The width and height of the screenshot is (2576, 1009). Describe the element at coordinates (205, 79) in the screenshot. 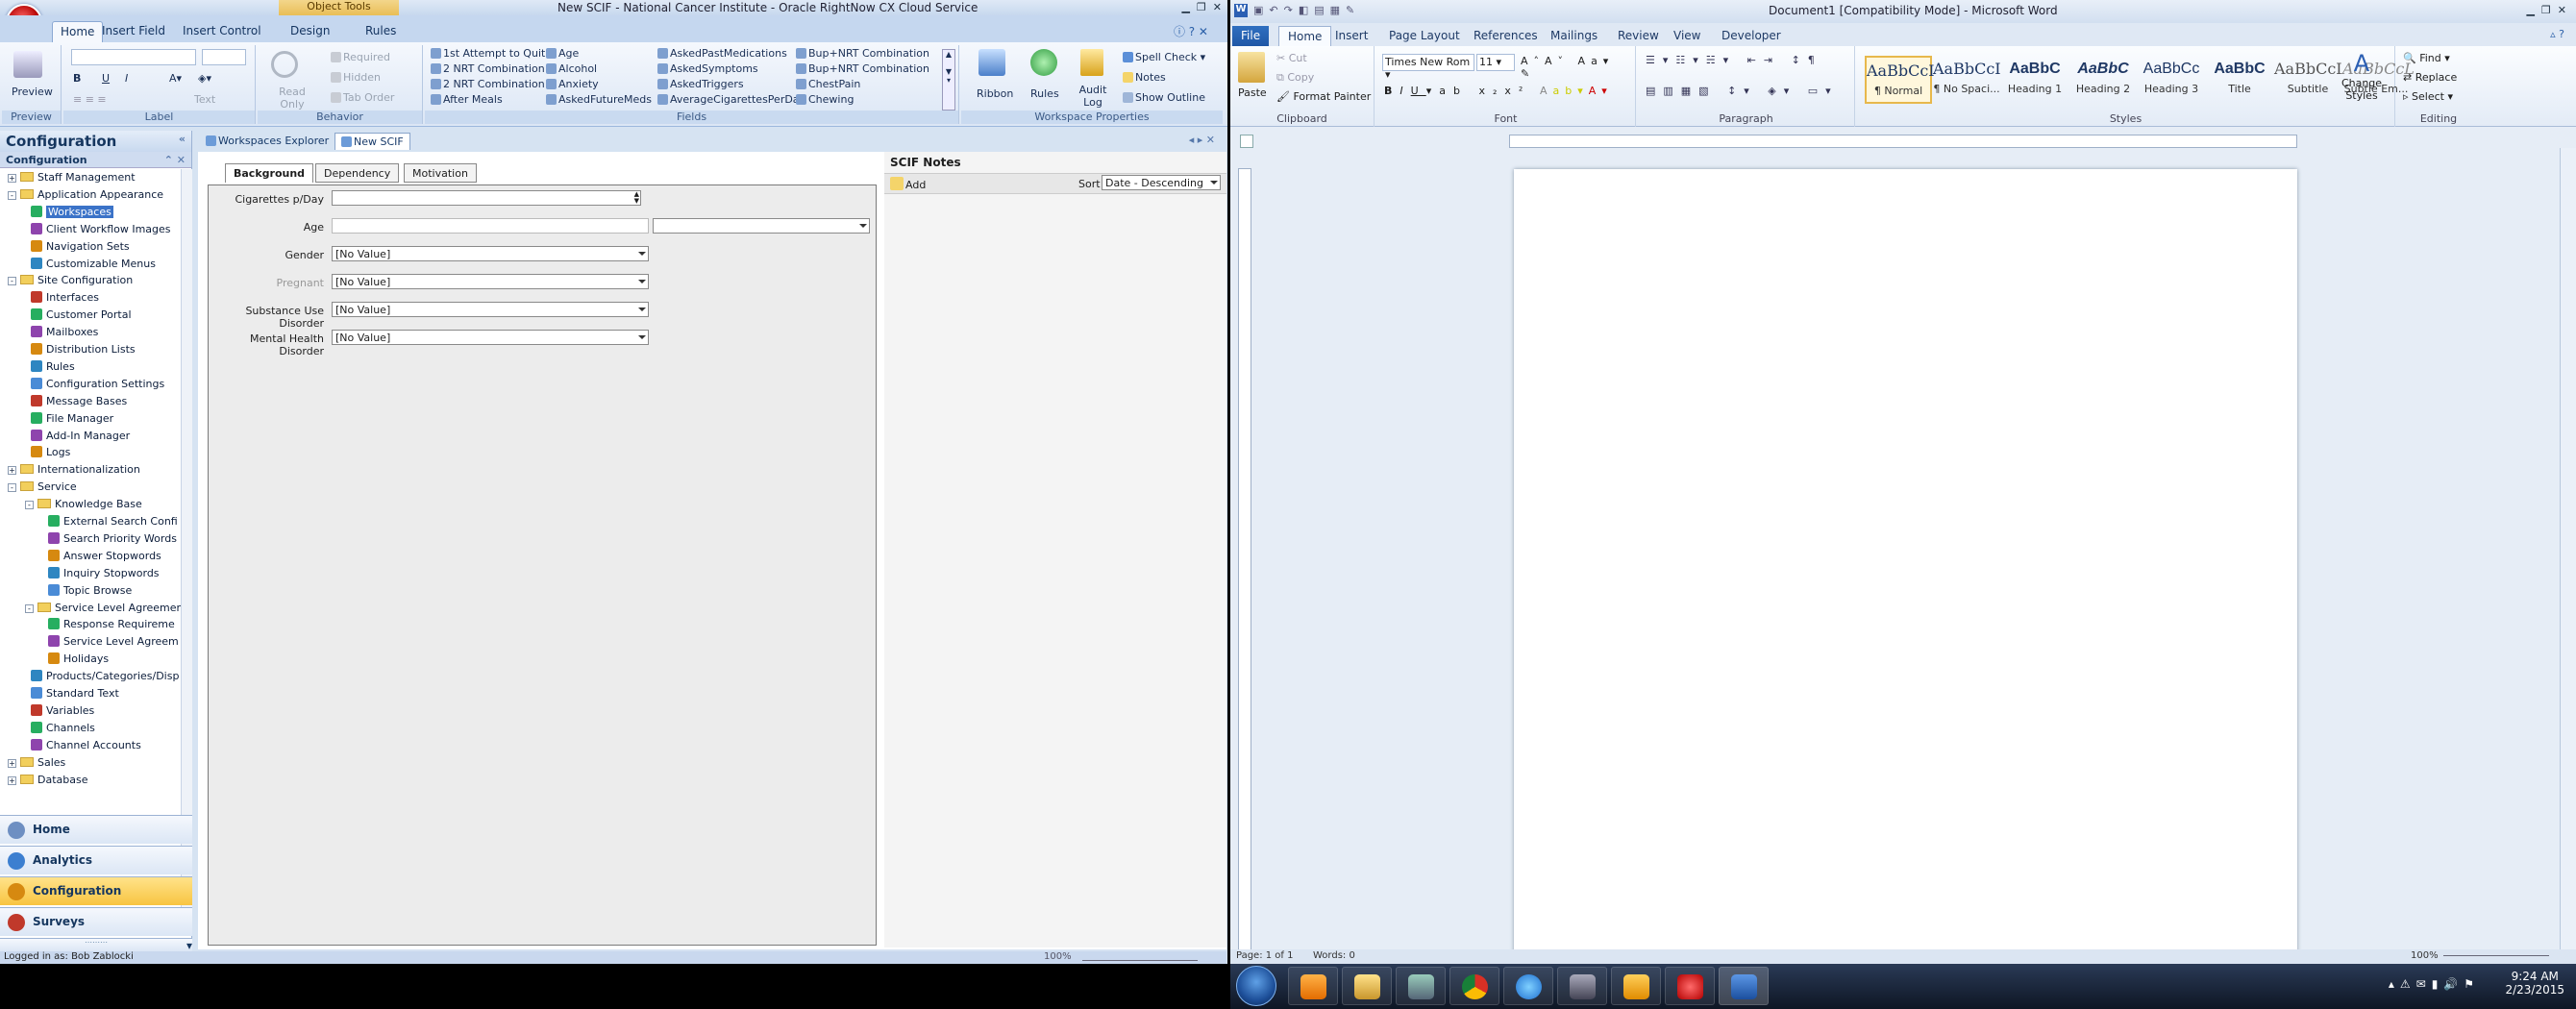

I see `fill-color-icon: ◈▾` at that location.